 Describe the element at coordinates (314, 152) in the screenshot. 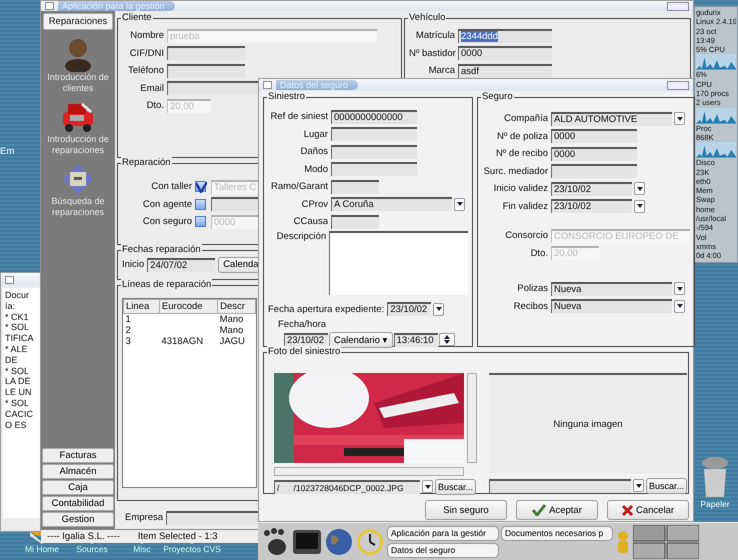

I see `field-label: Daños` at that location.